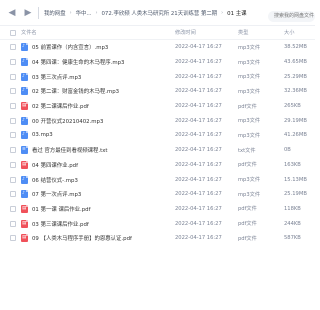 The height and width of the screenshot is (310, 320). Describe the element at coordinates (55, 13) in the screenshot. I see `breadcrumb-item-root: 我的网盘` at that location.